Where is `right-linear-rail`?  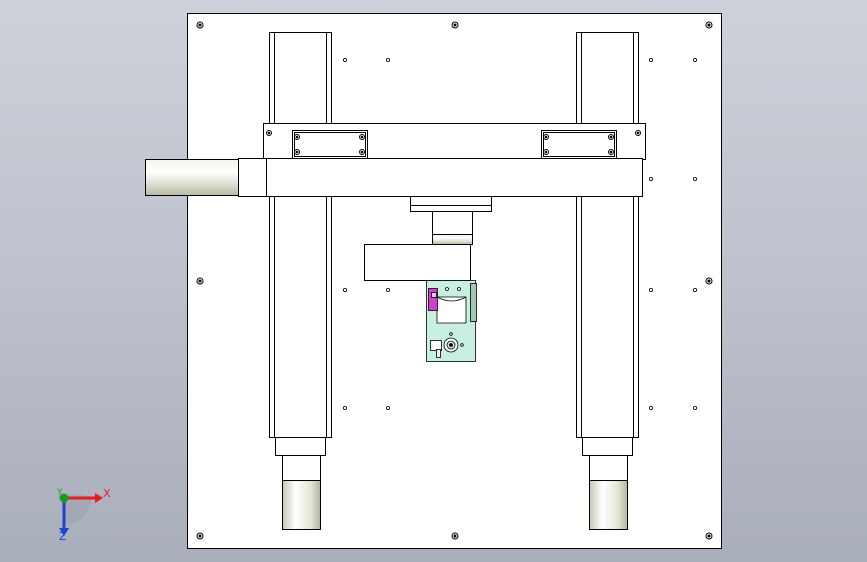 right-linear-rail is located at coordinates (607, 256).